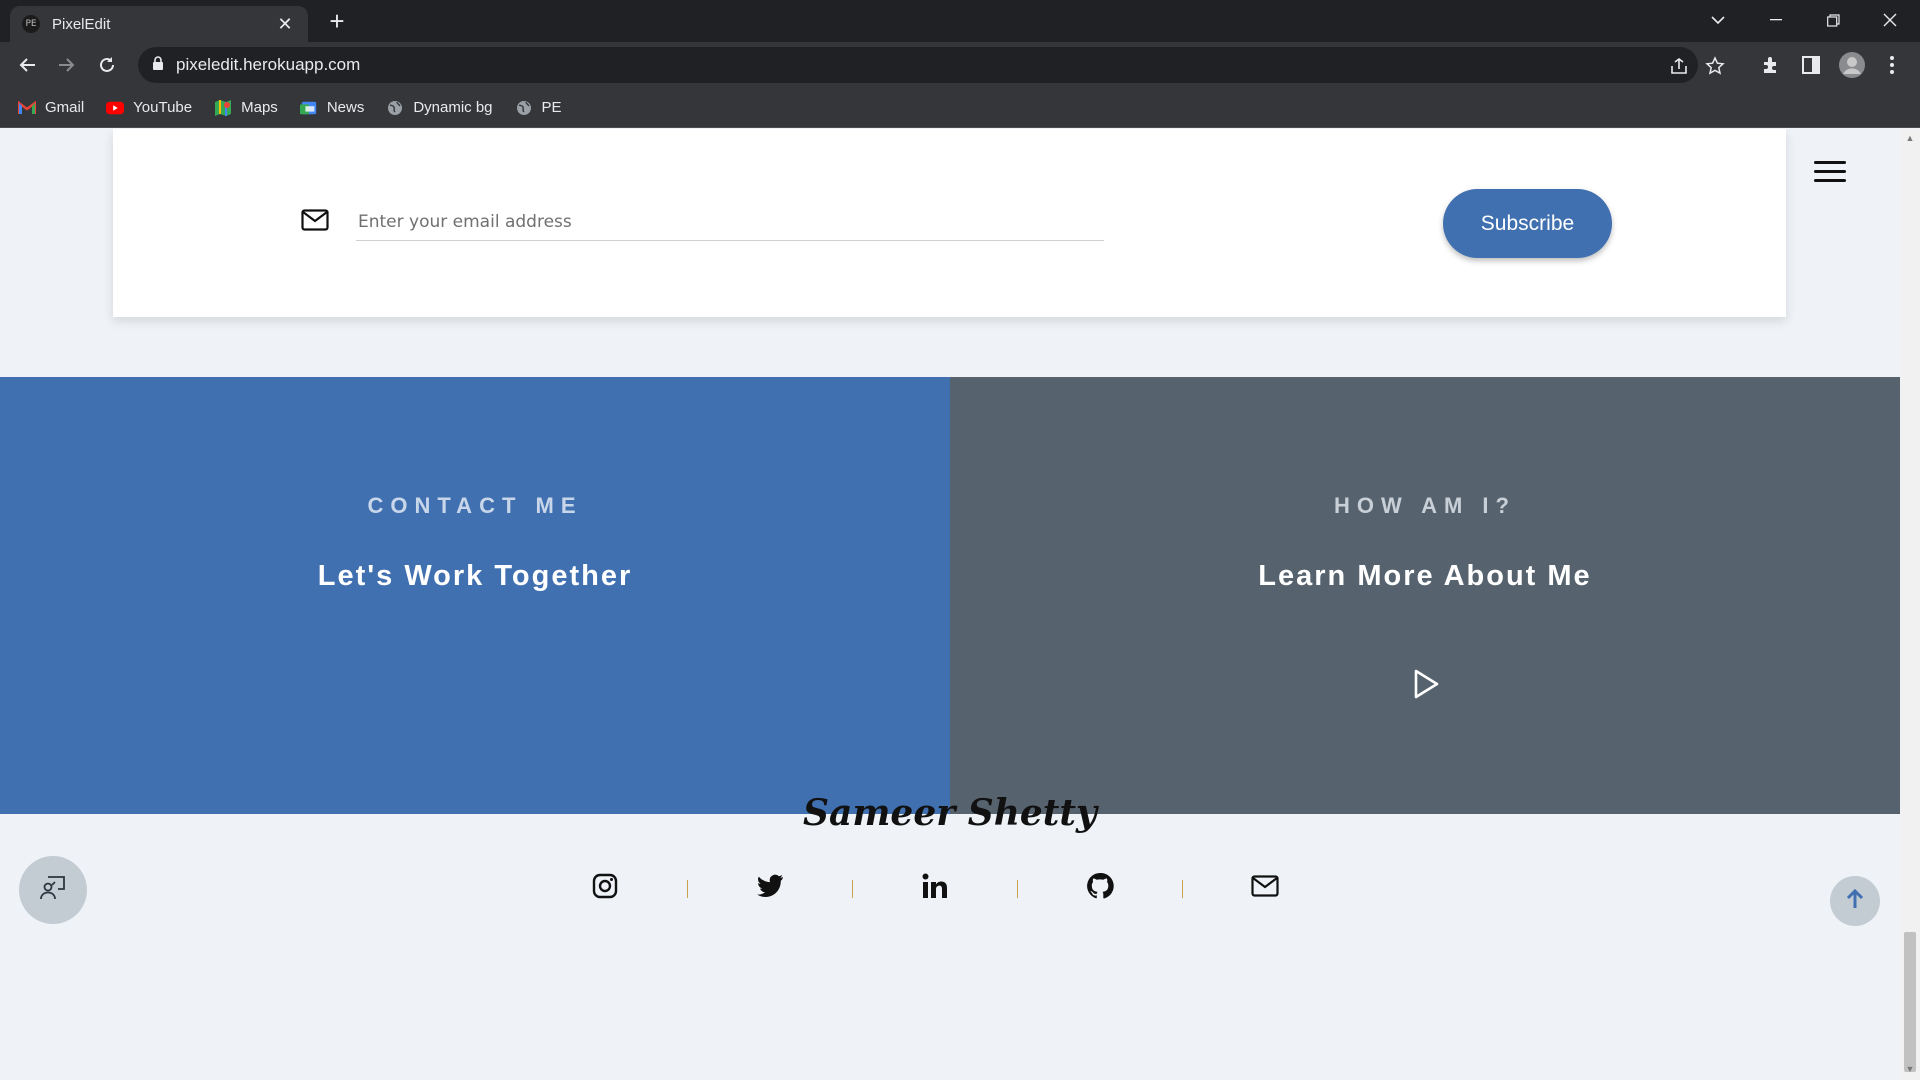 The image size is (1920, 1080). Describe the element at coordinates (1715, 66) in the screenshot. I see `bookmark-star-icon` at that location.